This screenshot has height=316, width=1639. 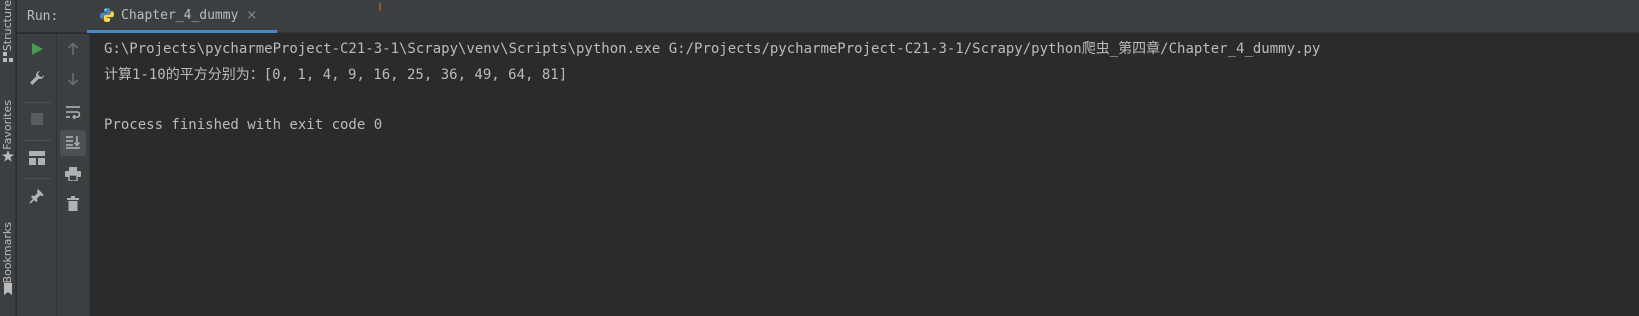 What do you see at coordinates (7, 26) in the screenshot?
I see `structure-tab-label: Structure` at bounding box center [7, 26].